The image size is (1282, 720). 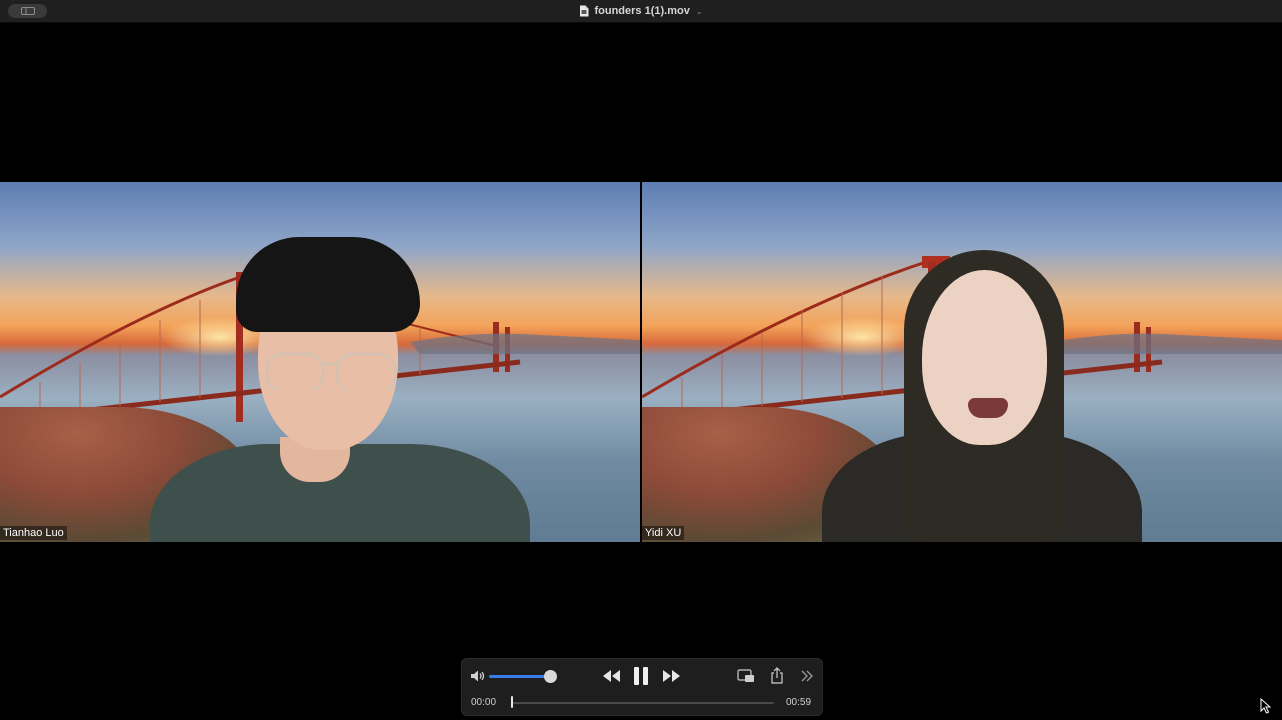 I want to click on document-icon, so click(x=584, y=11).